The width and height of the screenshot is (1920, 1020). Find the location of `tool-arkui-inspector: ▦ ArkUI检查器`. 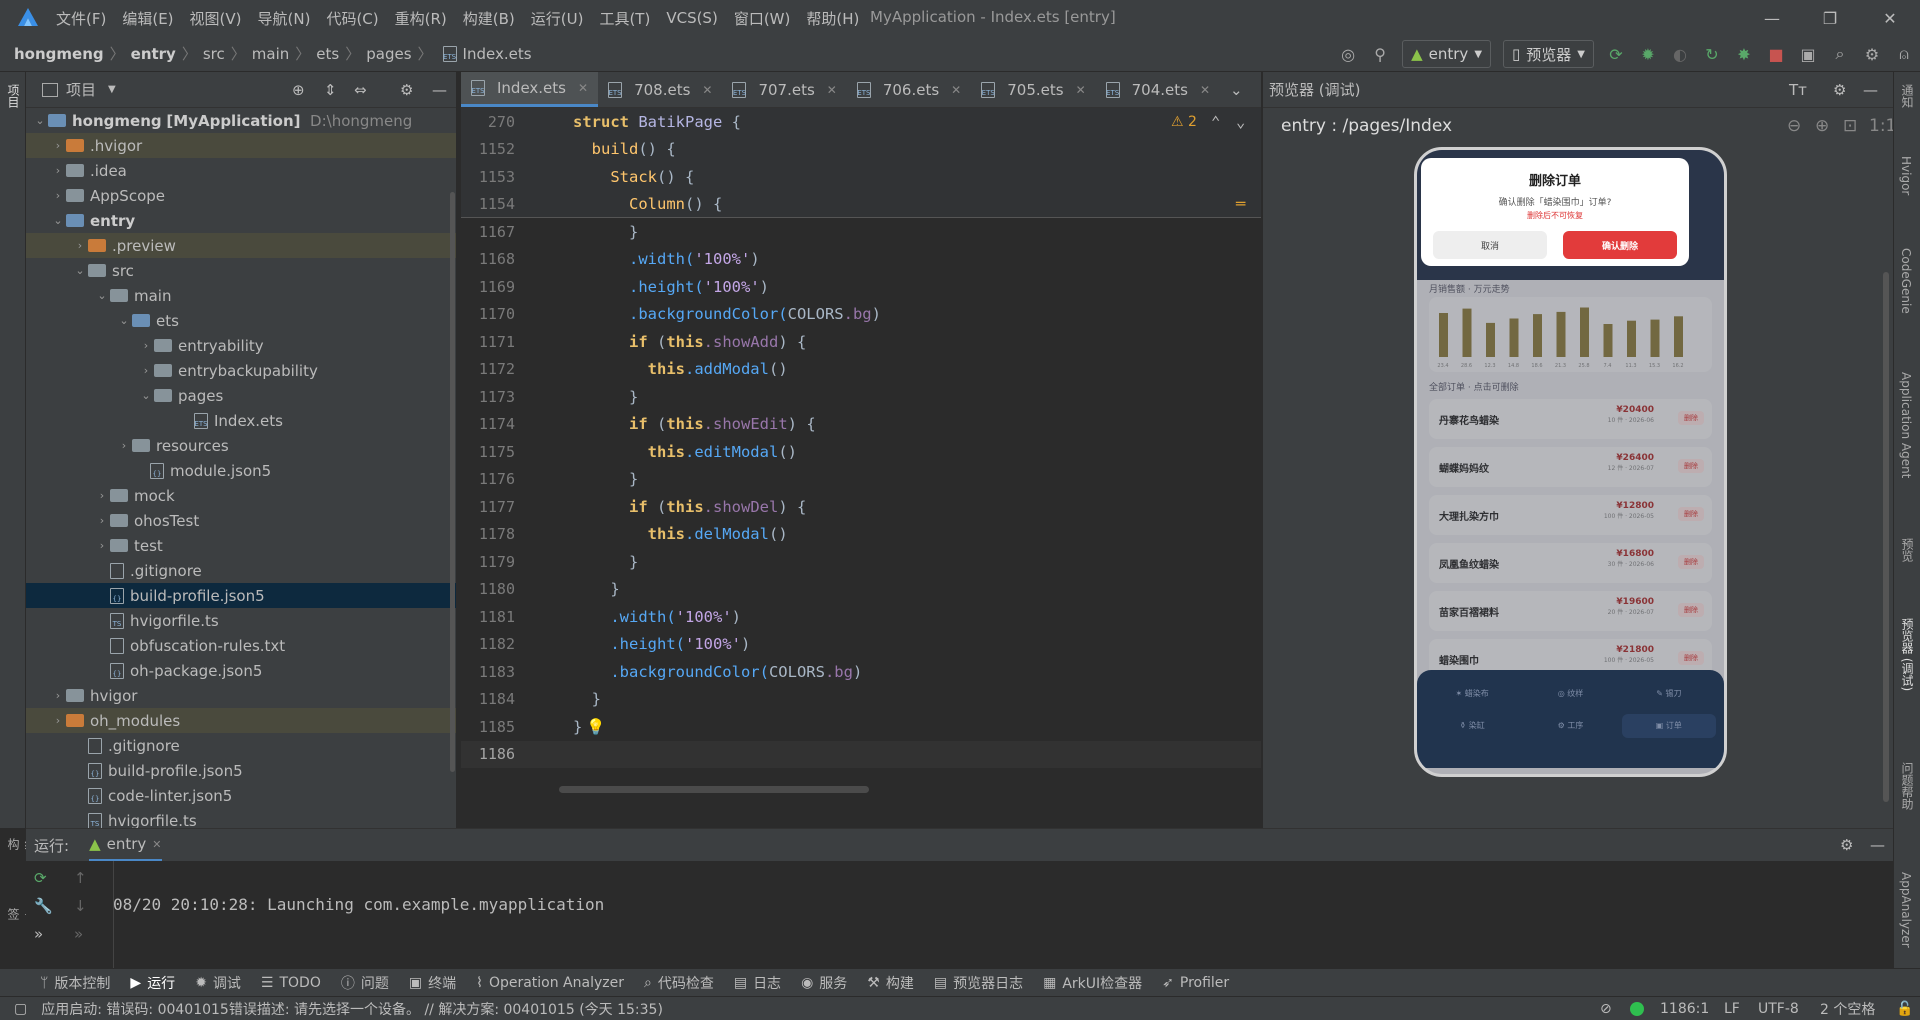

tool-arkui-inspector: ▦ ArkUI检查器 is located at coordinates (1092, 983).